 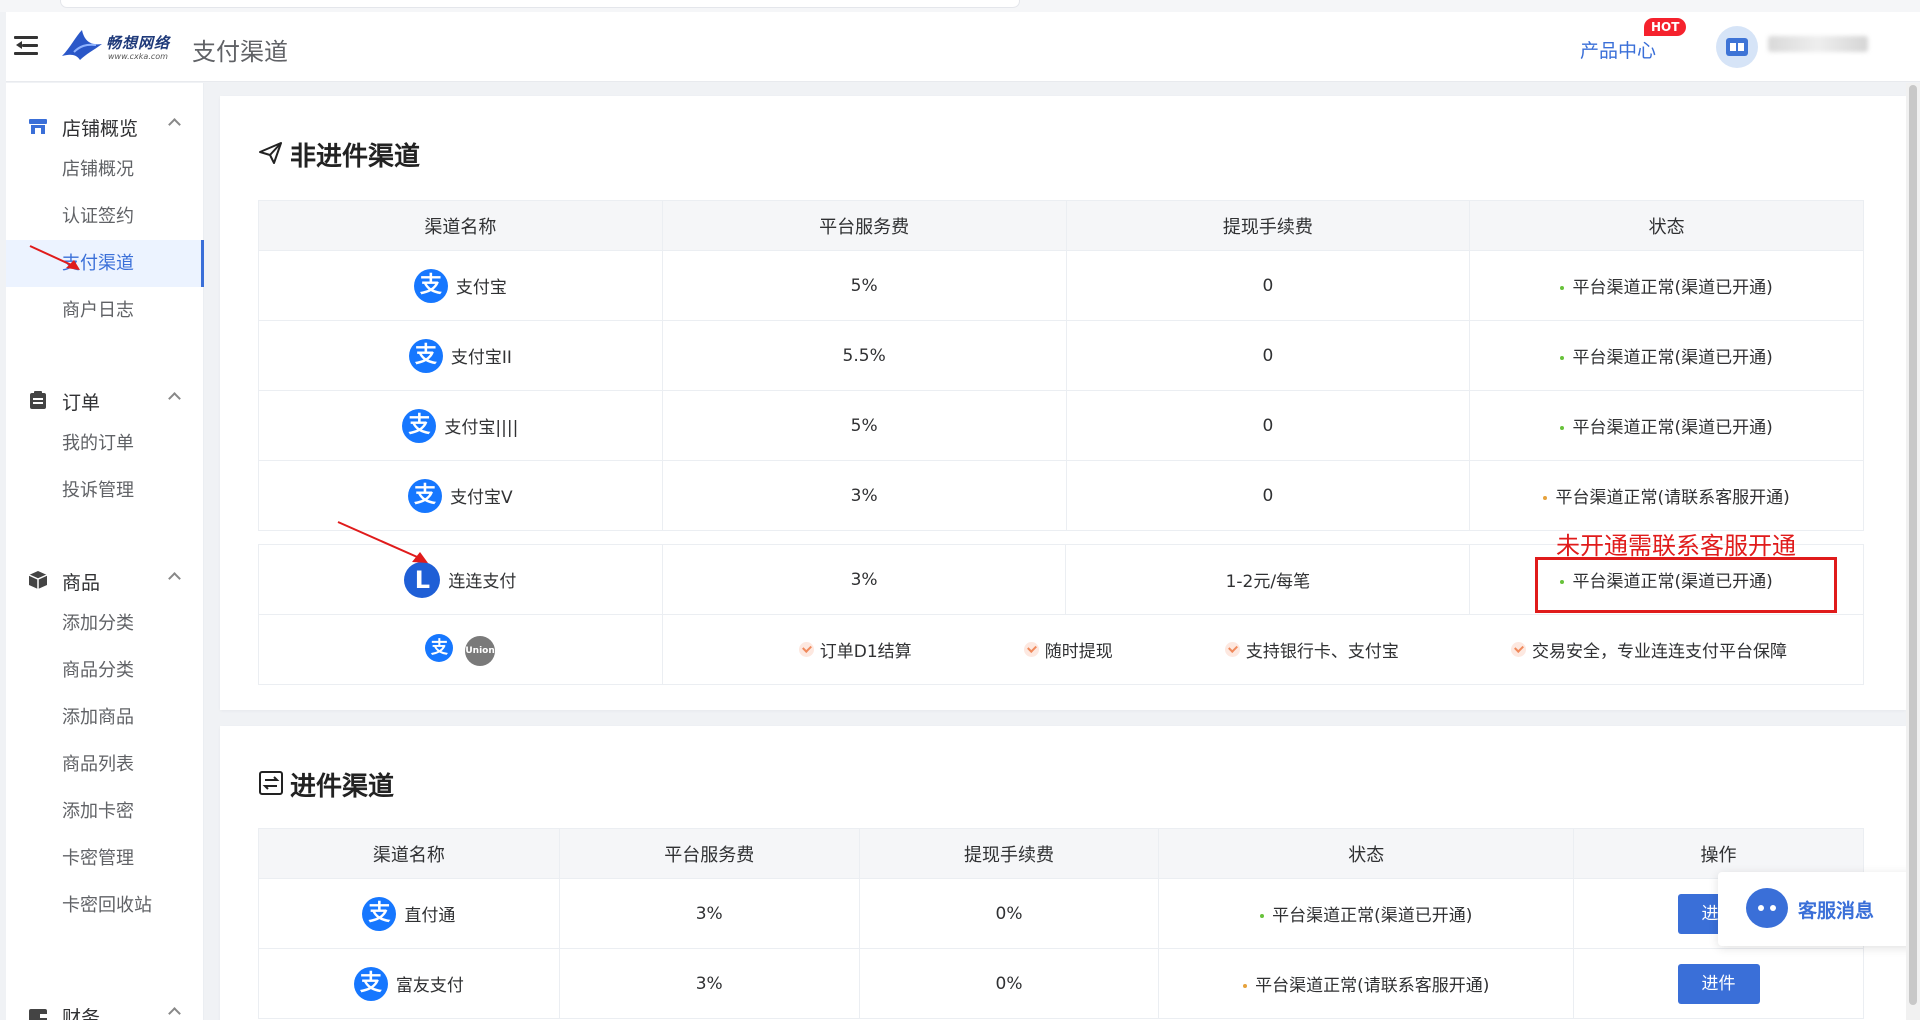 What do you see at coordinates (1665, 27) in the screenshot?
I see `hot-badge: HOT` at bounding box center [1665, 27].